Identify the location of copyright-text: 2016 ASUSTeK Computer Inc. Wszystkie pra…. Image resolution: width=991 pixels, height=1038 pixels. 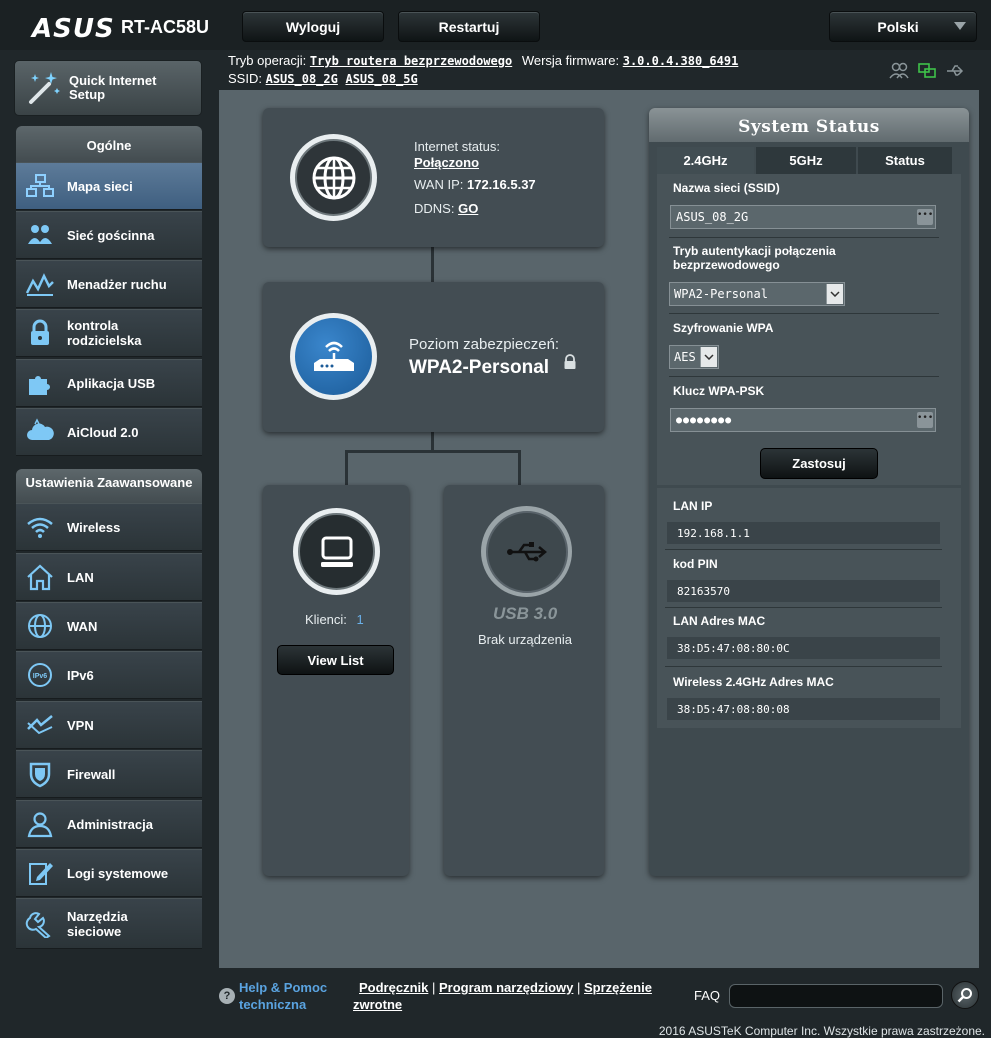
(821, 1031).